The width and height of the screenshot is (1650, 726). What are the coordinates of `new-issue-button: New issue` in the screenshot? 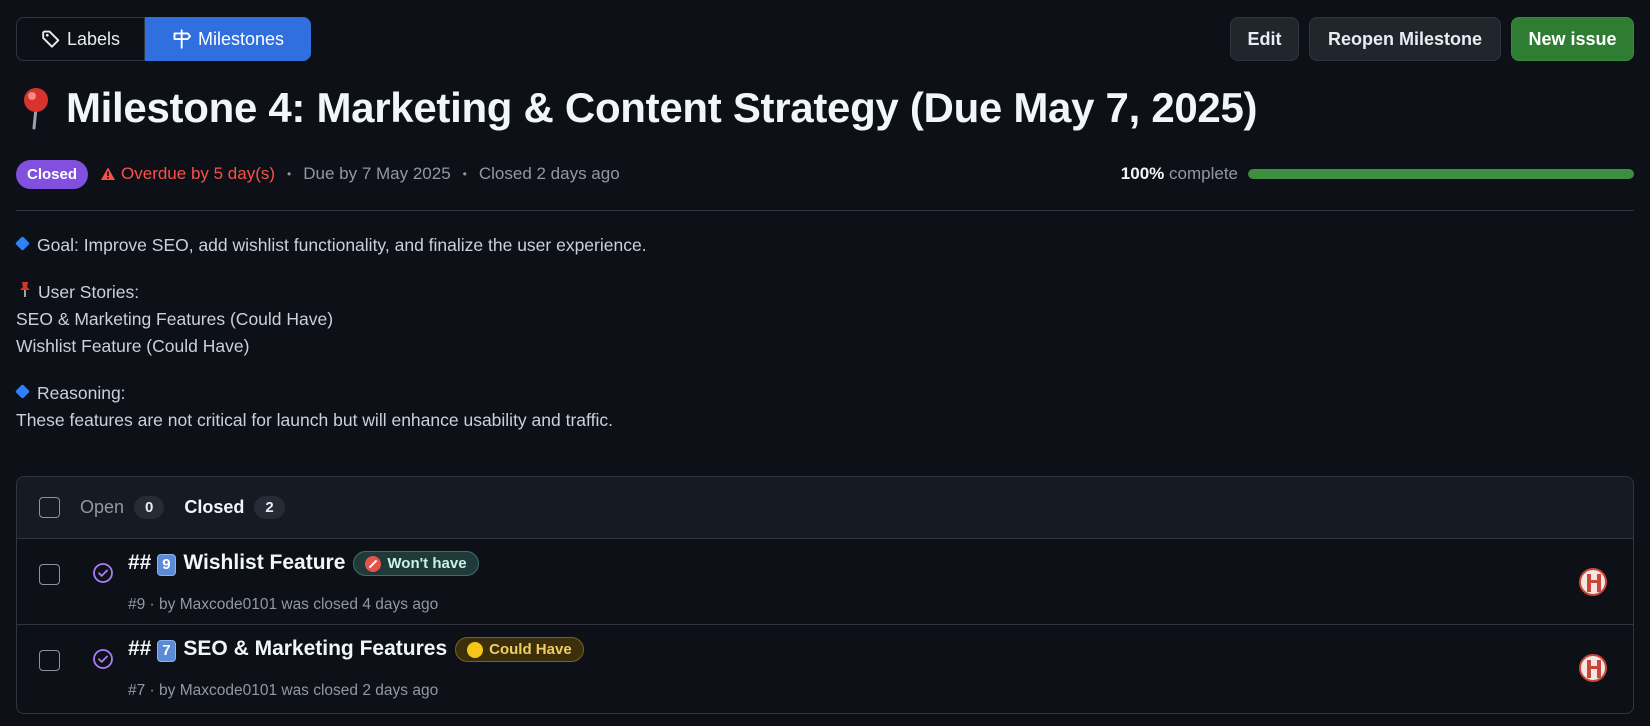 It's located at (1572, 39).